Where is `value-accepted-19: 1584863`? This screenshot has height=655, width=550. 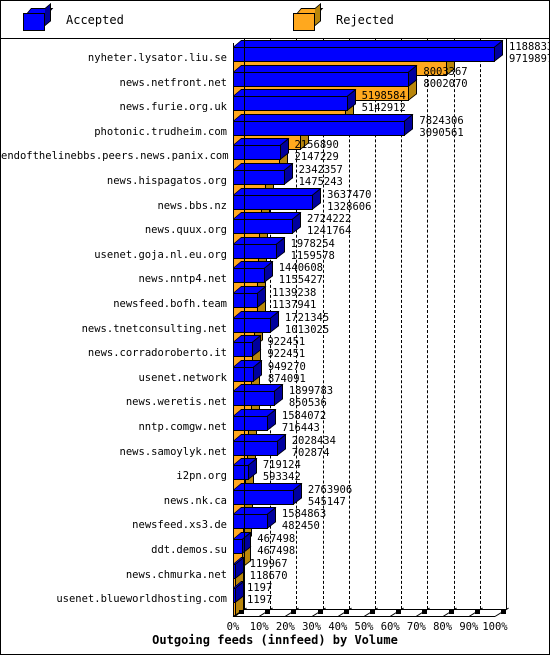
value-accepted-19: 1584863 is located at coordinates (304, 514).